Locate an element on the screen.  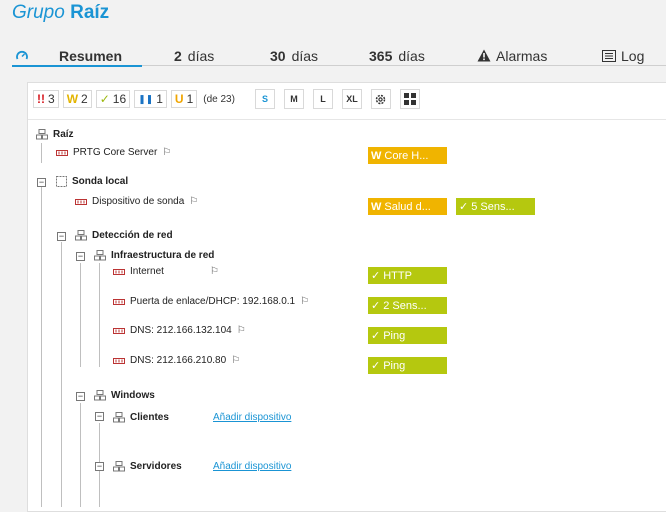
tree-group-windows: Windows is located at coordinates (124, 395).